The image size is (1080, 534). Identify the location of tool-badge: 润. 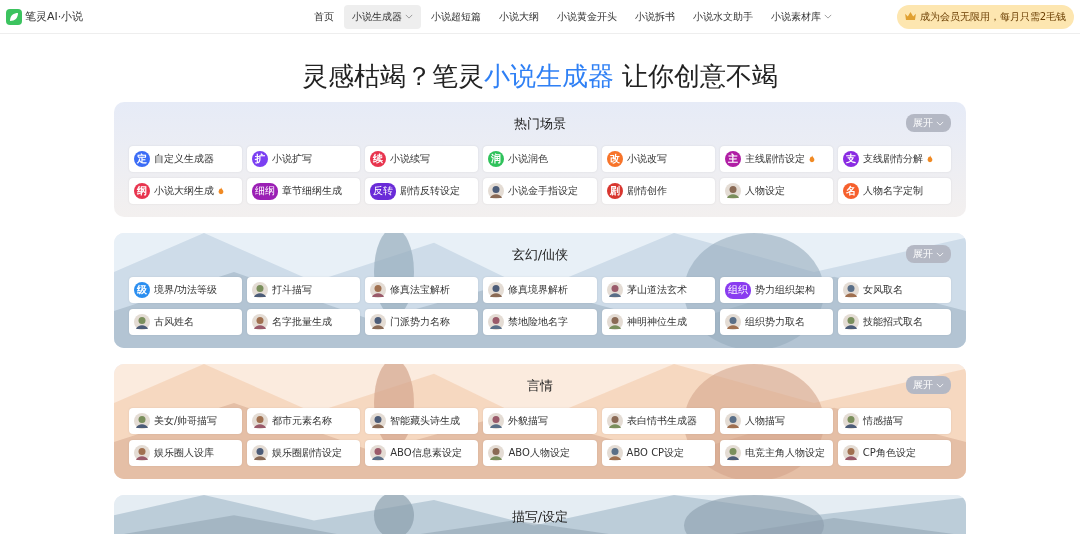
(496, 159).